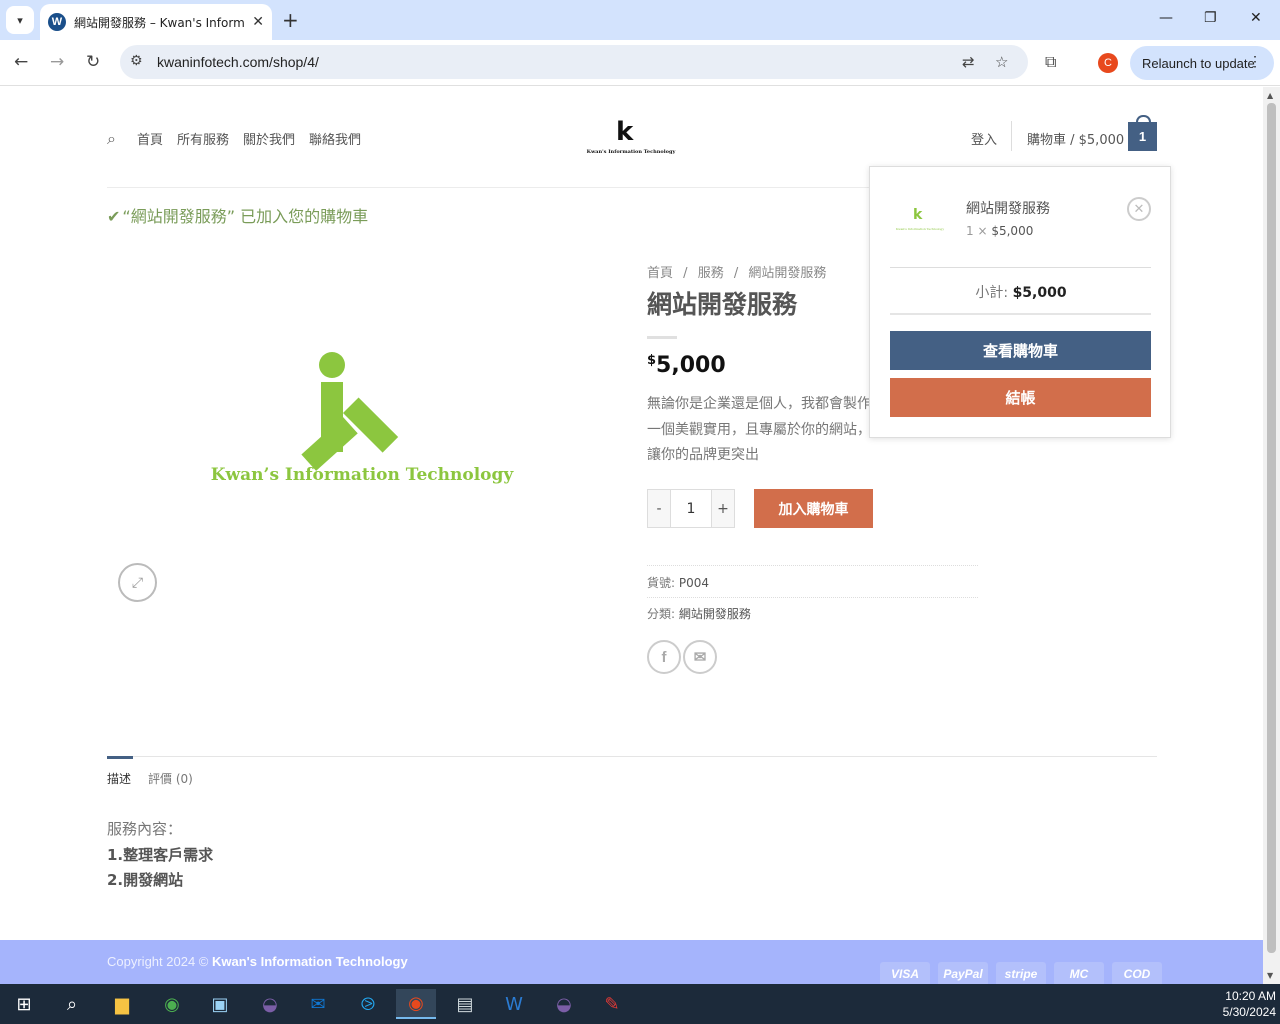  Describe the element at coordinates (159, 22) in the screenshot. I see `tab-title: 網站開發服務 – Kwan's Informa` at that location.